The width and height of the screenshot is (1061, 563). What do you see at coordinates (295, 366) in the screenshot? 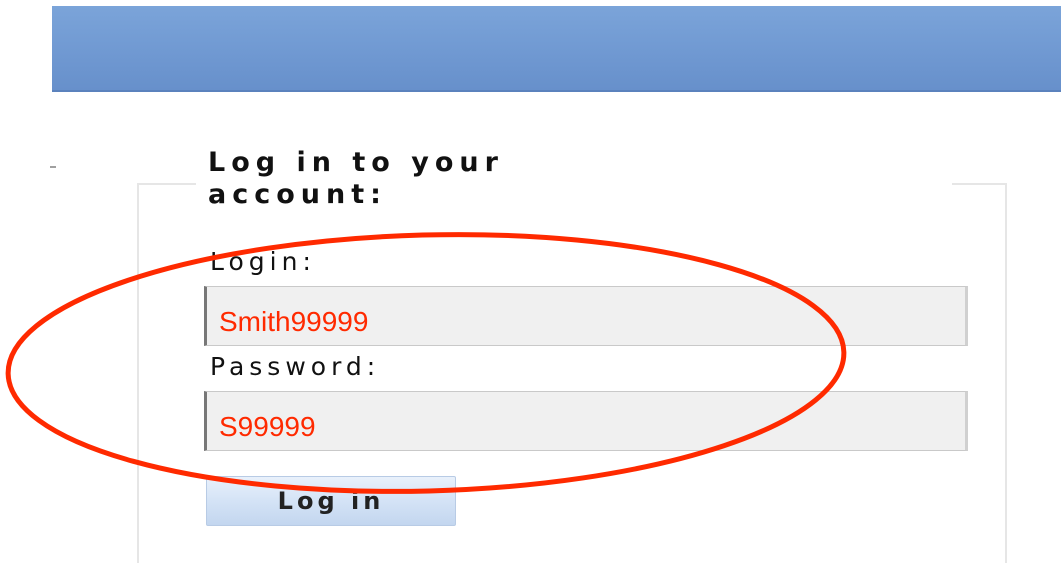
I see `password-label: Password:` at bounding box center [295, 366].